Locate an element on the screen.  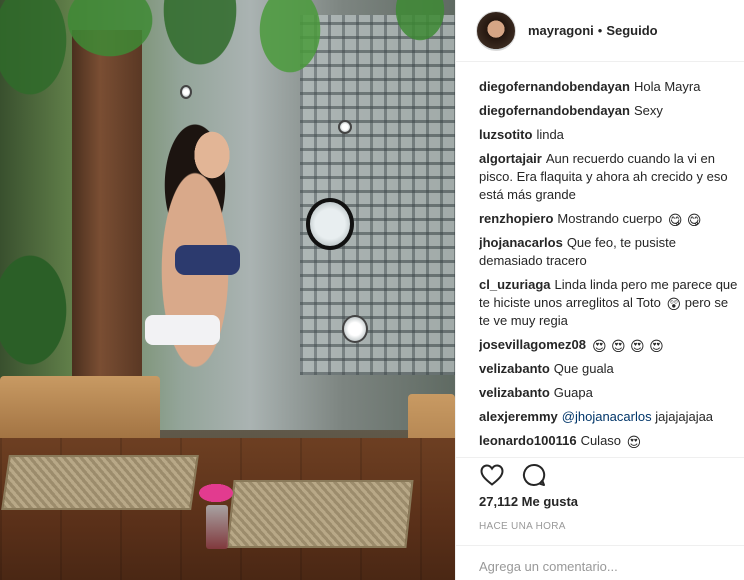
comment-item: diegofernandobendayan Hola Mayra is located at coordinates (610, 87).